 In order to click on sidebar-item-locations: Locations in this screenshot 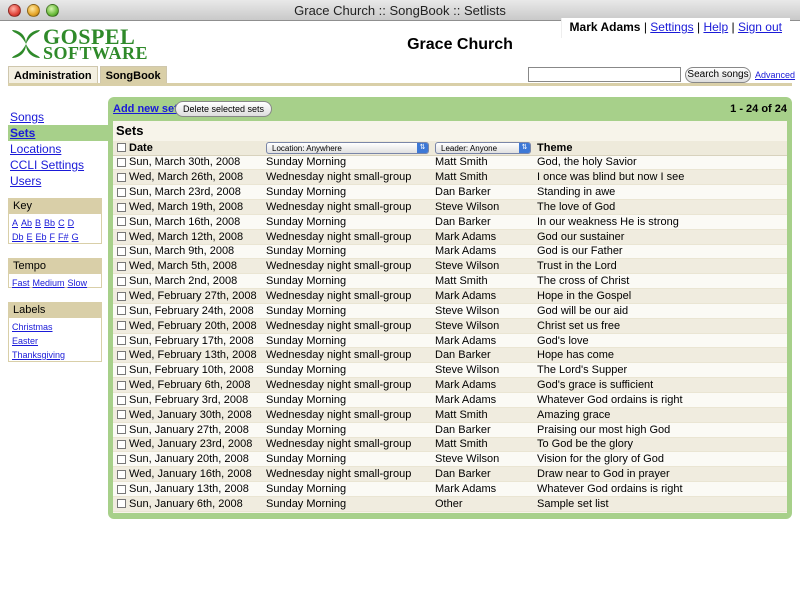, I will do `click(59, 149)`.